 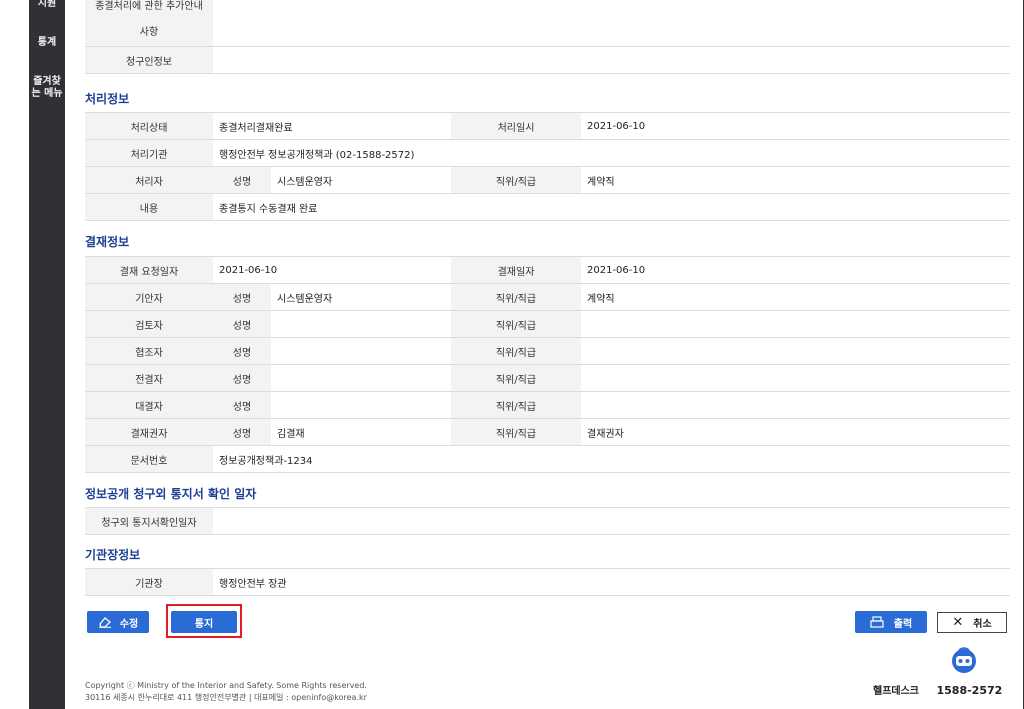 I want to click on table-row: 전결자 성명 직위/직급, so click(x=547, y=378).